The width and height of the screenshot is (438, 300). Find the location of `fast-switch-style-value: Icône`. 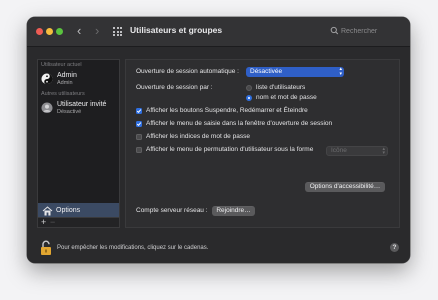

fast-switch-style-value: Icône is located at coordinates (339, 150).